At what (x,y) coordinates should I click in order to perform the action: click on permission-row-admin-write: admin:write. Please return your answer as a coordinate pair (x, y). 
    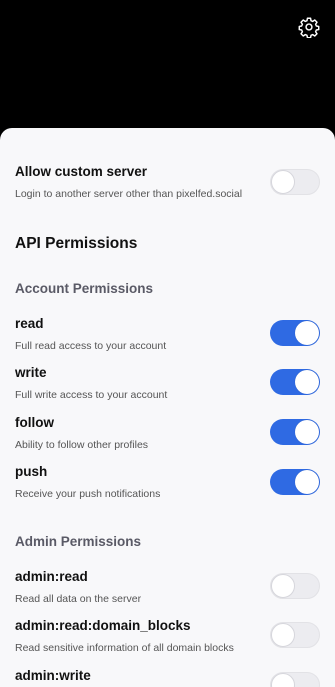
    Looking at the image, I should click on (167, 677).